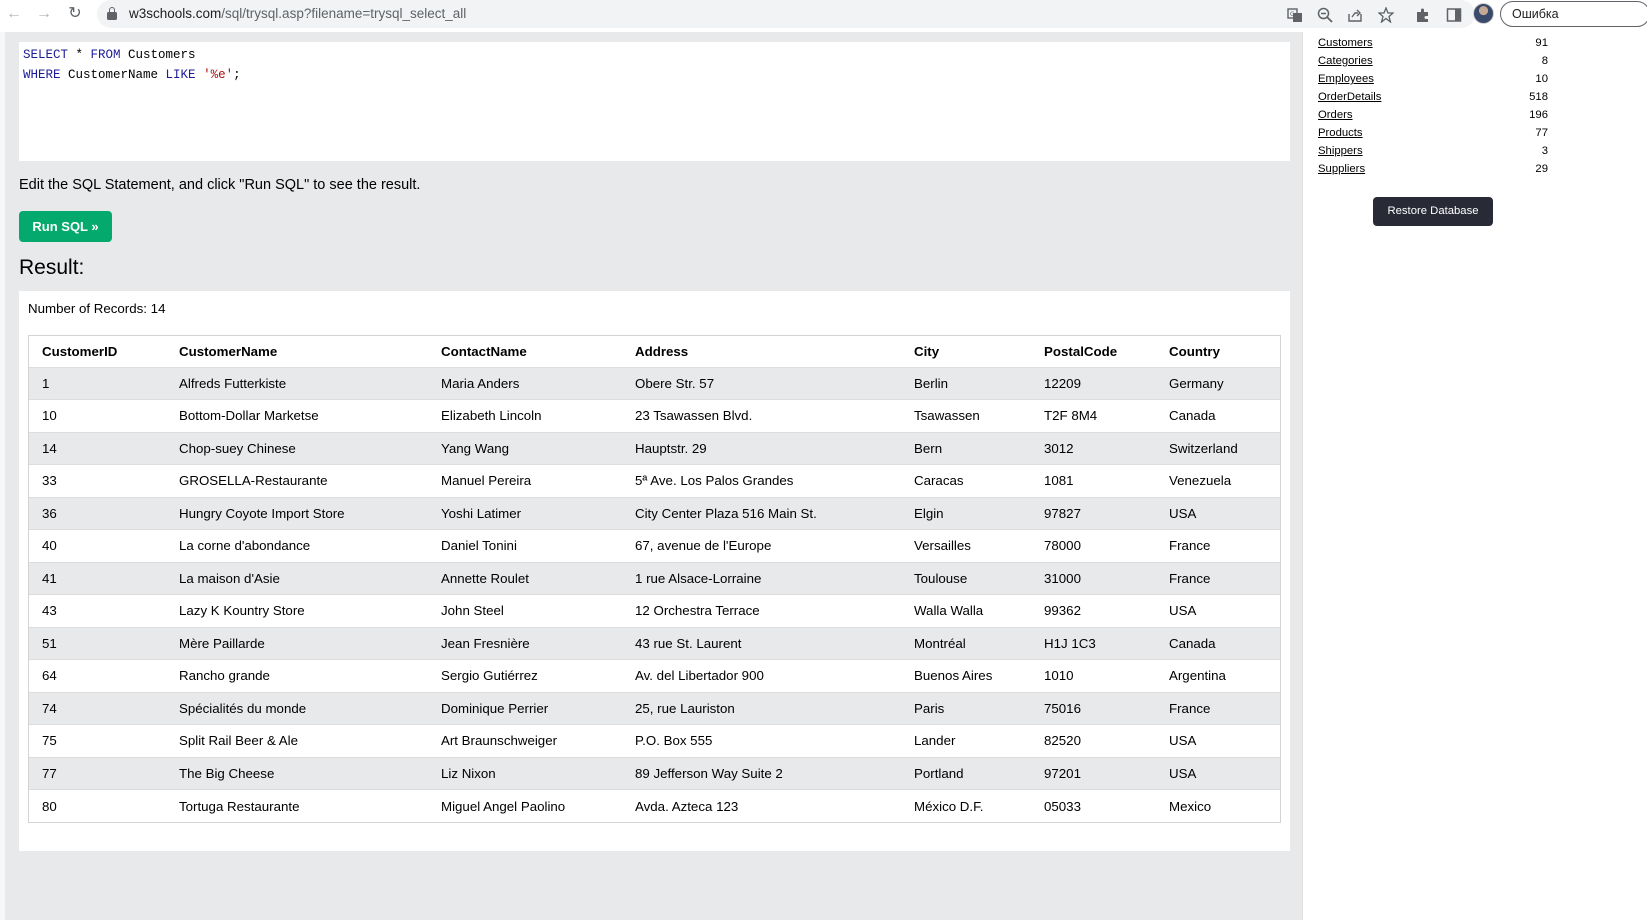 This screenshot has height=920, width=1647. I want to click on column-header: CustomerID, so click(80, 351).